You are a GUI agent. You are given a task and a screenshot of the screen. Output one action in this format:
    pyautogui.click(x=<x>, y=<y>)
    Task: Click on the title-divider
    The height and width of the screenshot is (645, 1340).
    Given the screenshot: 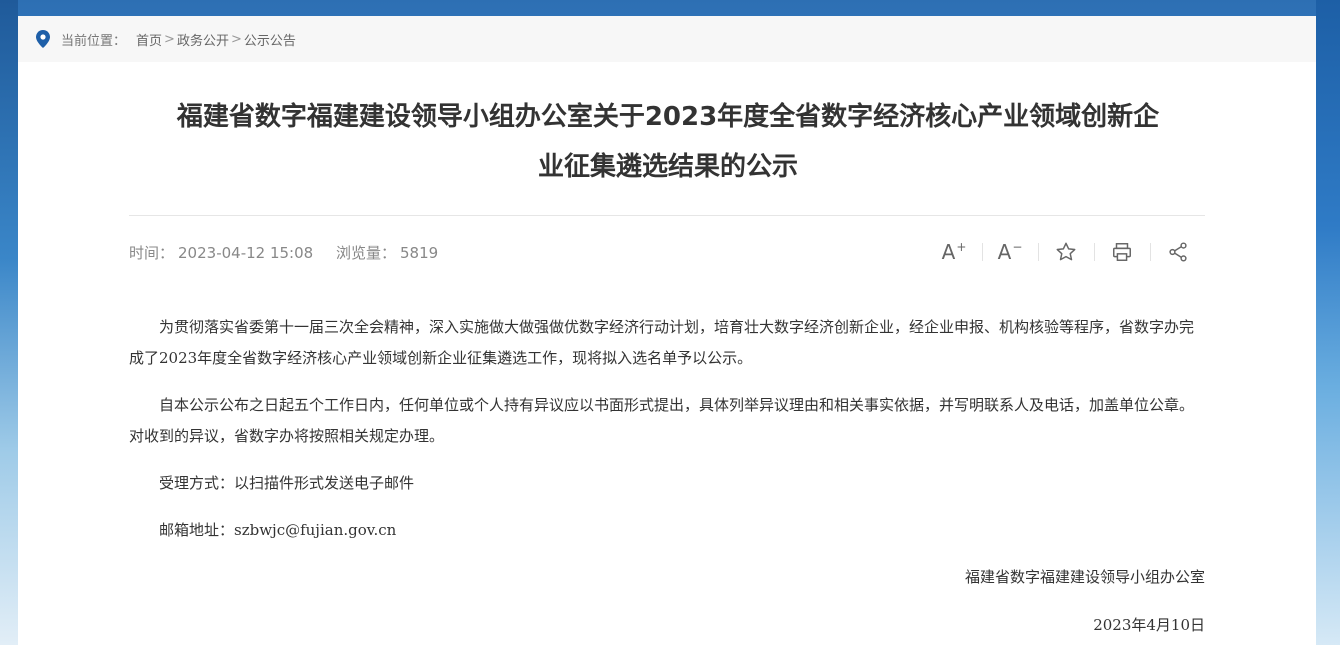 What is the action you would take?
    pyautogui.click(x=667, y=215)
    